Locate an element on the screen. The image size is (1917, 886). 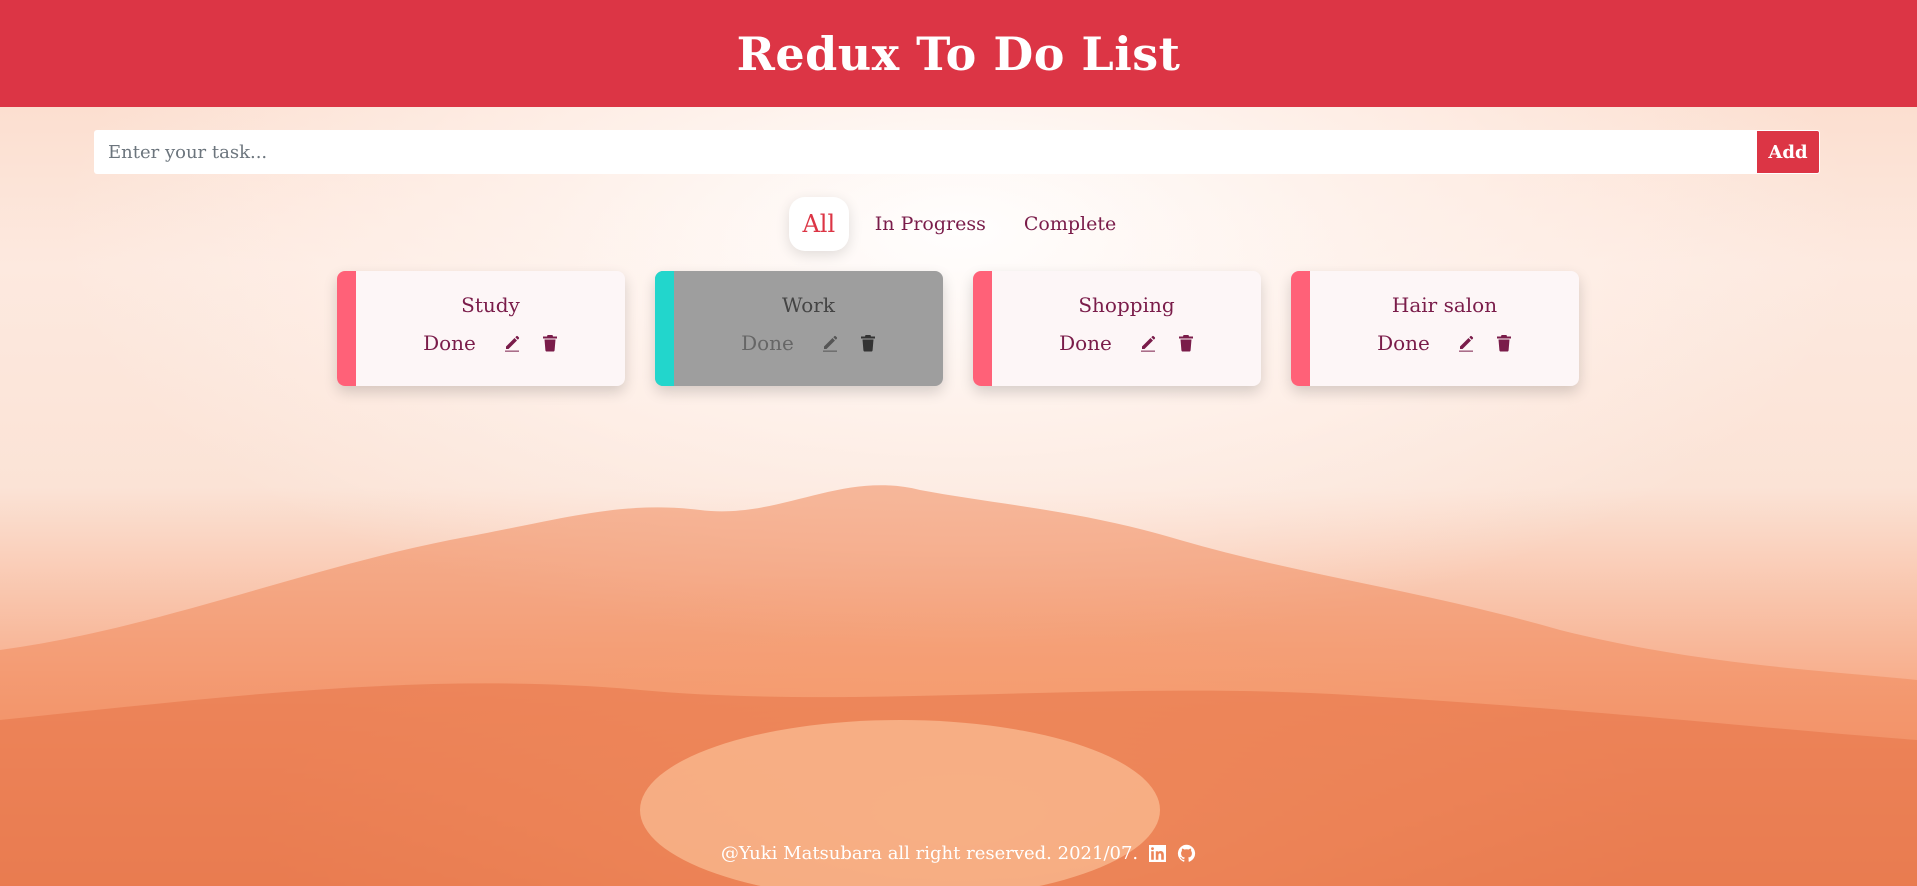
task-title: Work is located at coordinates (808, 305).